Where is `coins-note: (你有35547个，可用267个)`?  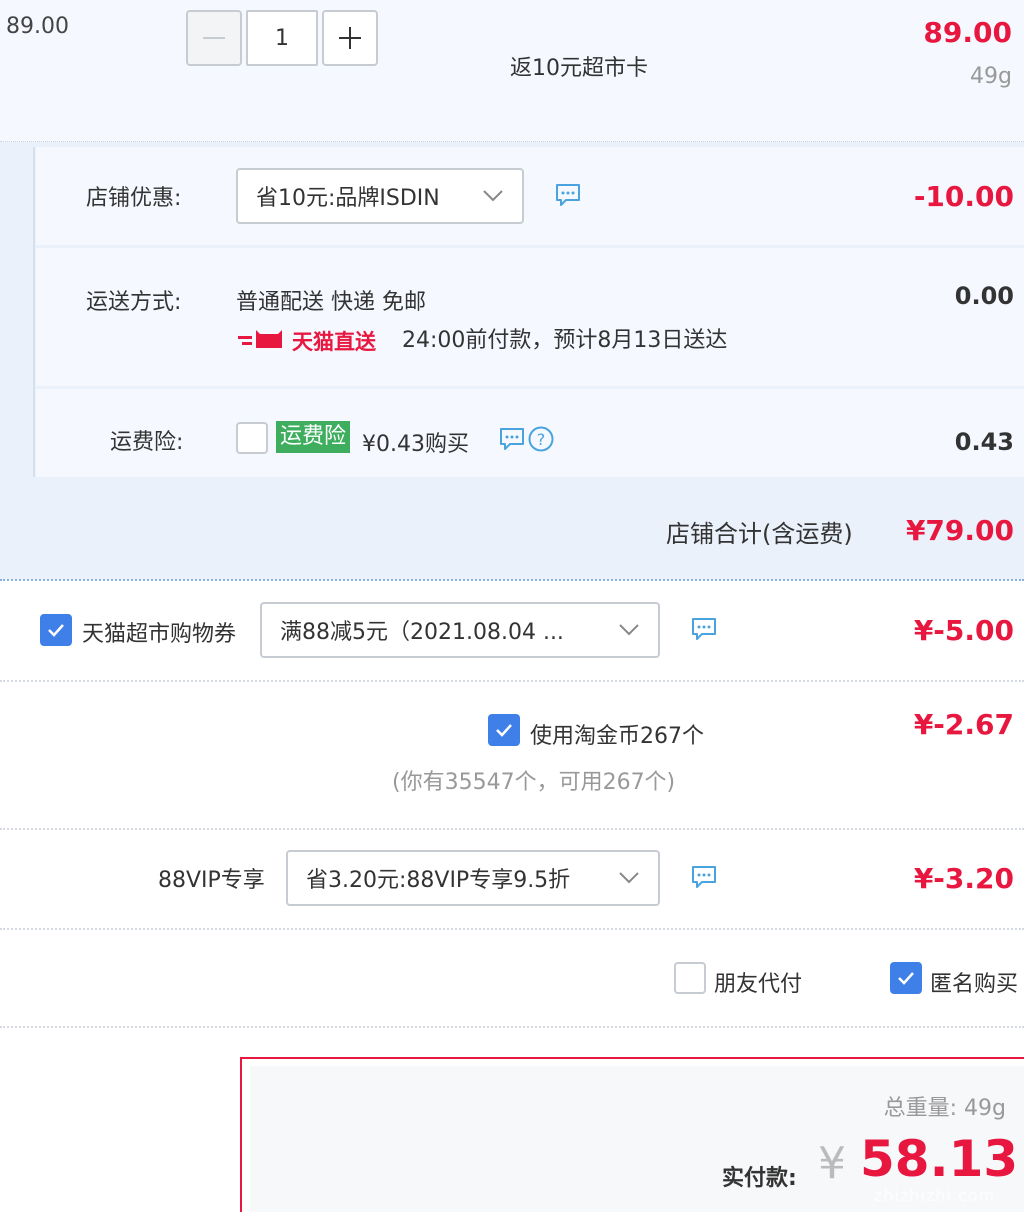
coins-note: (你有35547个，可用267个) is located at coordinates (534, 782).